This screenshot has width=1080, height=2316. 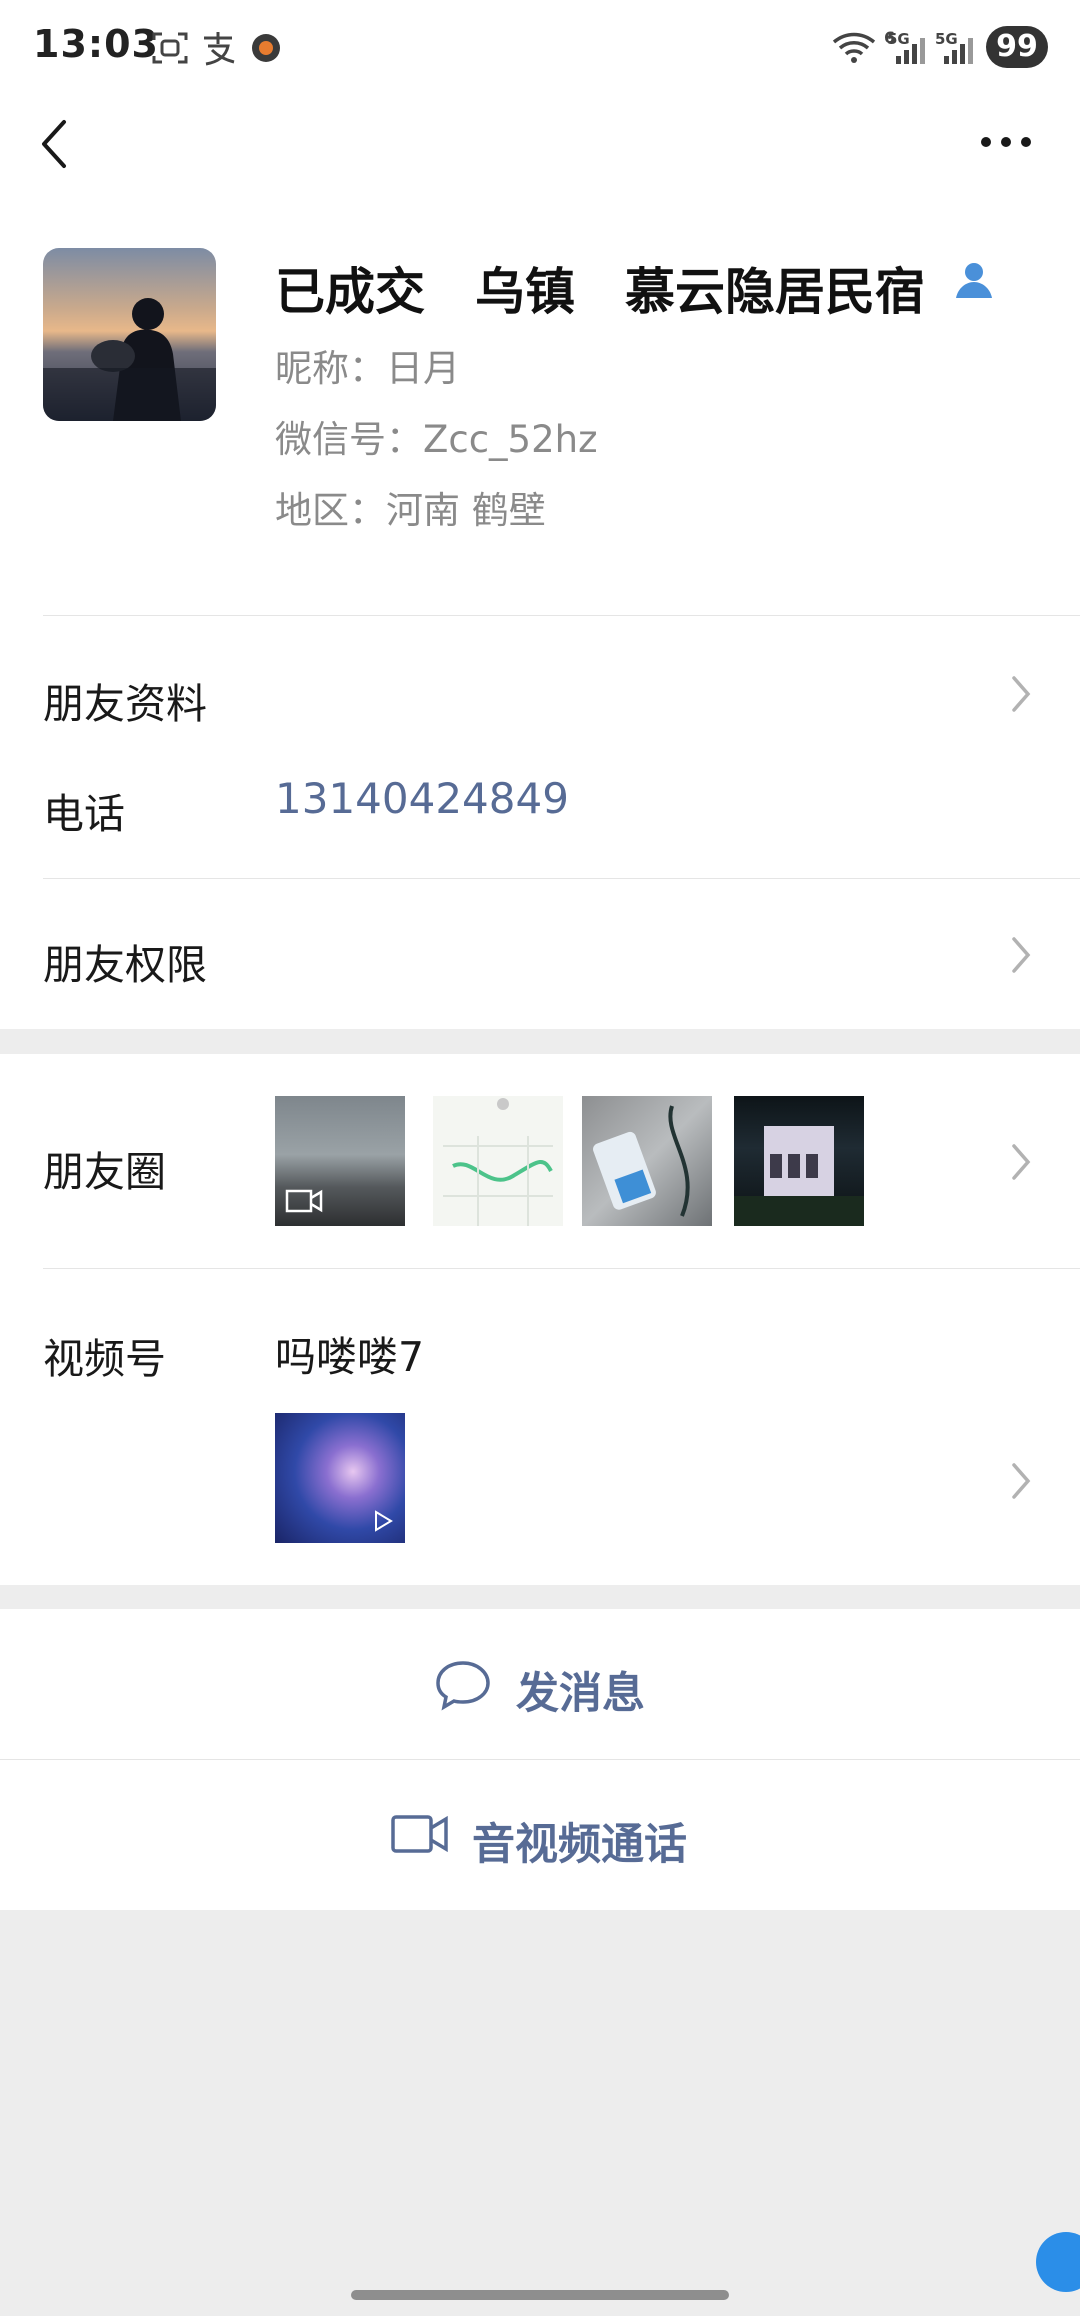 What do you see at coordinates (104, 1172) in the screenshot?
I see `moments-label: 朋友圈` at bounding box center [104, 1172].